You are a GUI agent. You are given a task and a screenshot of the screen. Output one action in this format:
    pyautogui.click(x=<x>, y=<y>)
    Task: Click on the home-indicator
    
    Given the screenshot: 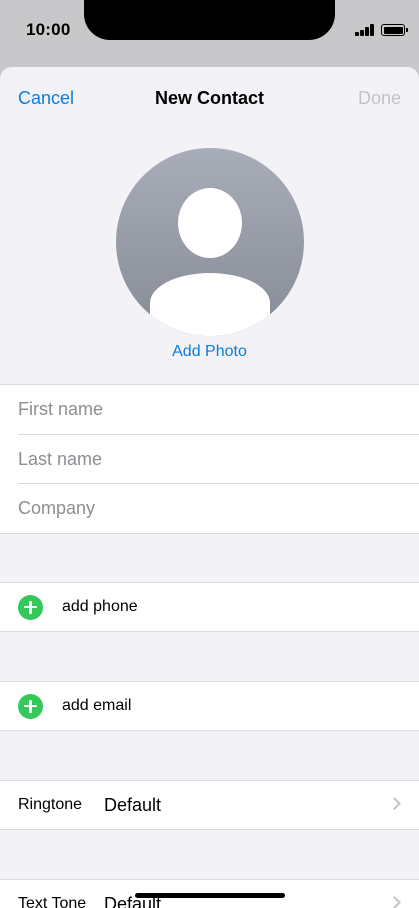 What is the action you would take?
    pyautogui.click(x=210, y=895)
    